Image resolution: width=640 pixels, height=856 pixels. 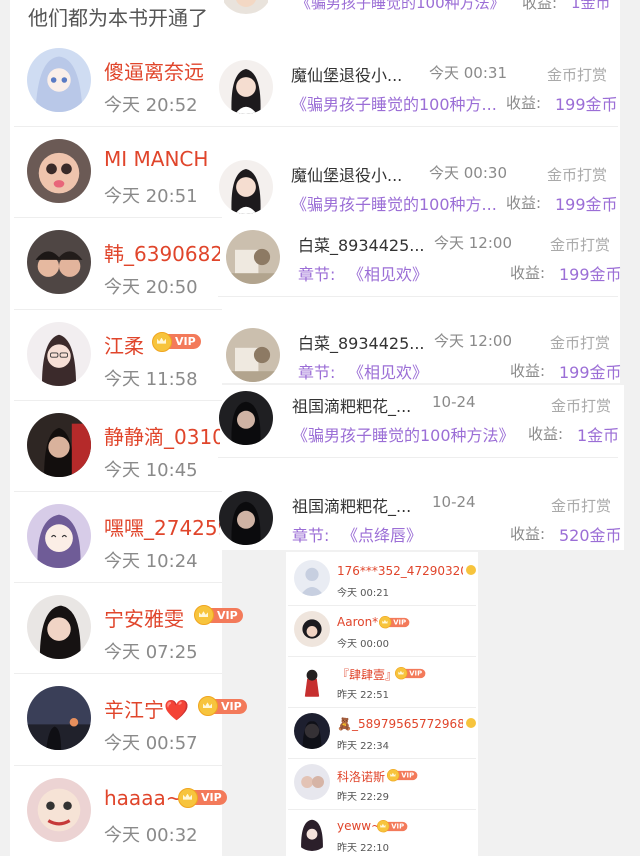 I want to click on supporter-name: MI MANCH, so click(x=156, y=159).